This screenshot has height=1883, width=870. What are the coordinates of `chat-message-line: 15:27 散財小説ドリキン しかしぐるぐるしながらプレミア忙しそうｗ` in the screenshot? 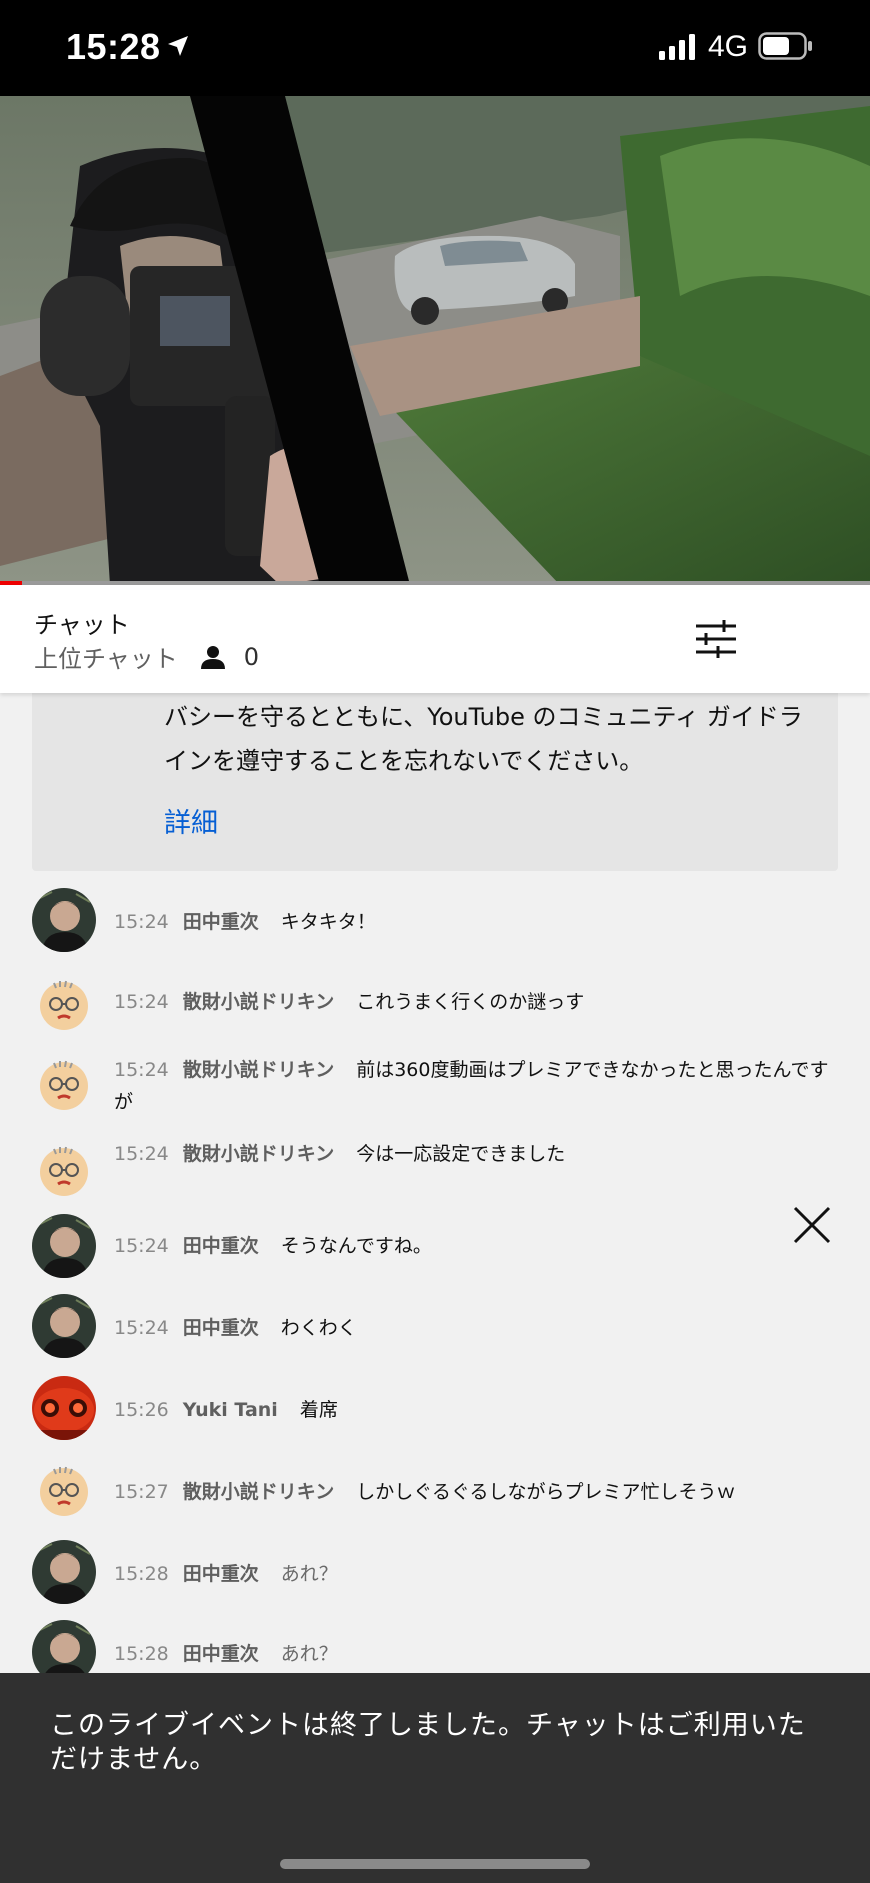 It's located at (477, 1492).